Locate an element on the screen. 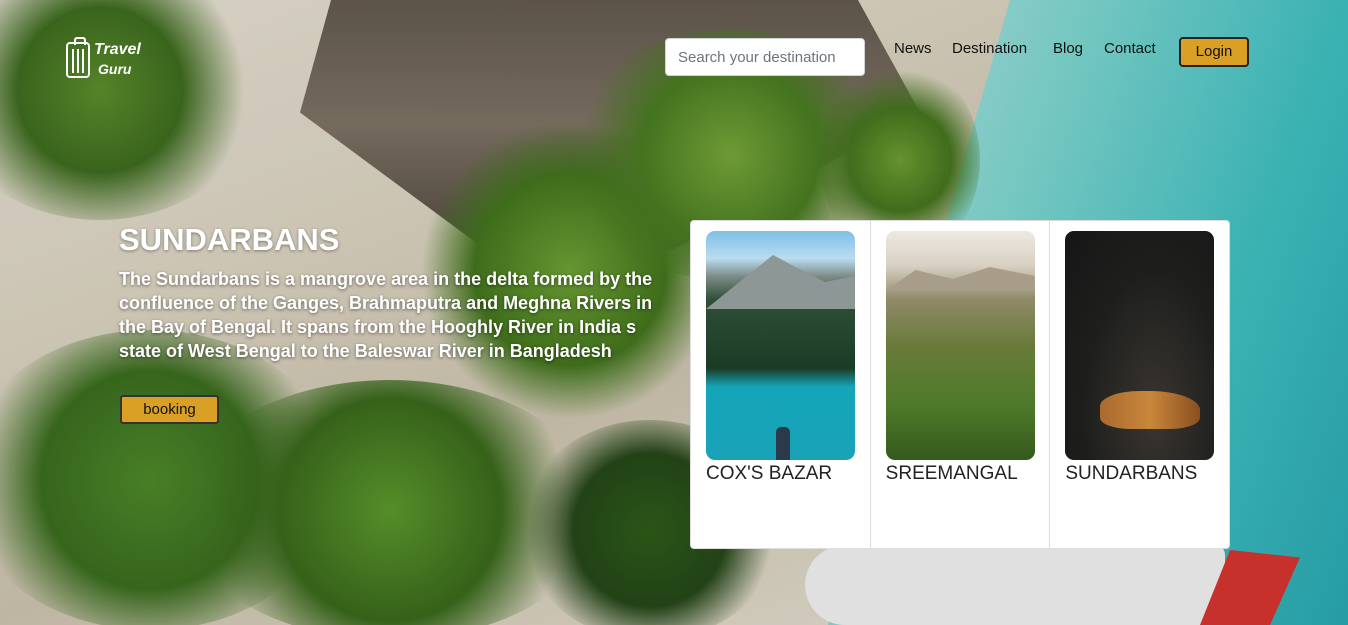  luggage-icon is located at coordinates (78, 57).